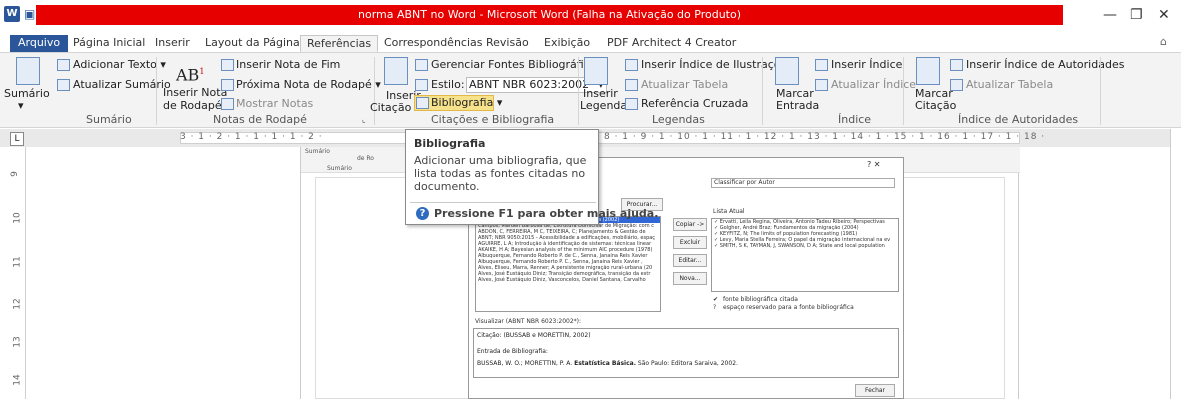  What do you see at coordinates (694, 104) in the screenshot?
I see `cross-reference-button: Referência Cruzada` at bounding box center [694, 104].